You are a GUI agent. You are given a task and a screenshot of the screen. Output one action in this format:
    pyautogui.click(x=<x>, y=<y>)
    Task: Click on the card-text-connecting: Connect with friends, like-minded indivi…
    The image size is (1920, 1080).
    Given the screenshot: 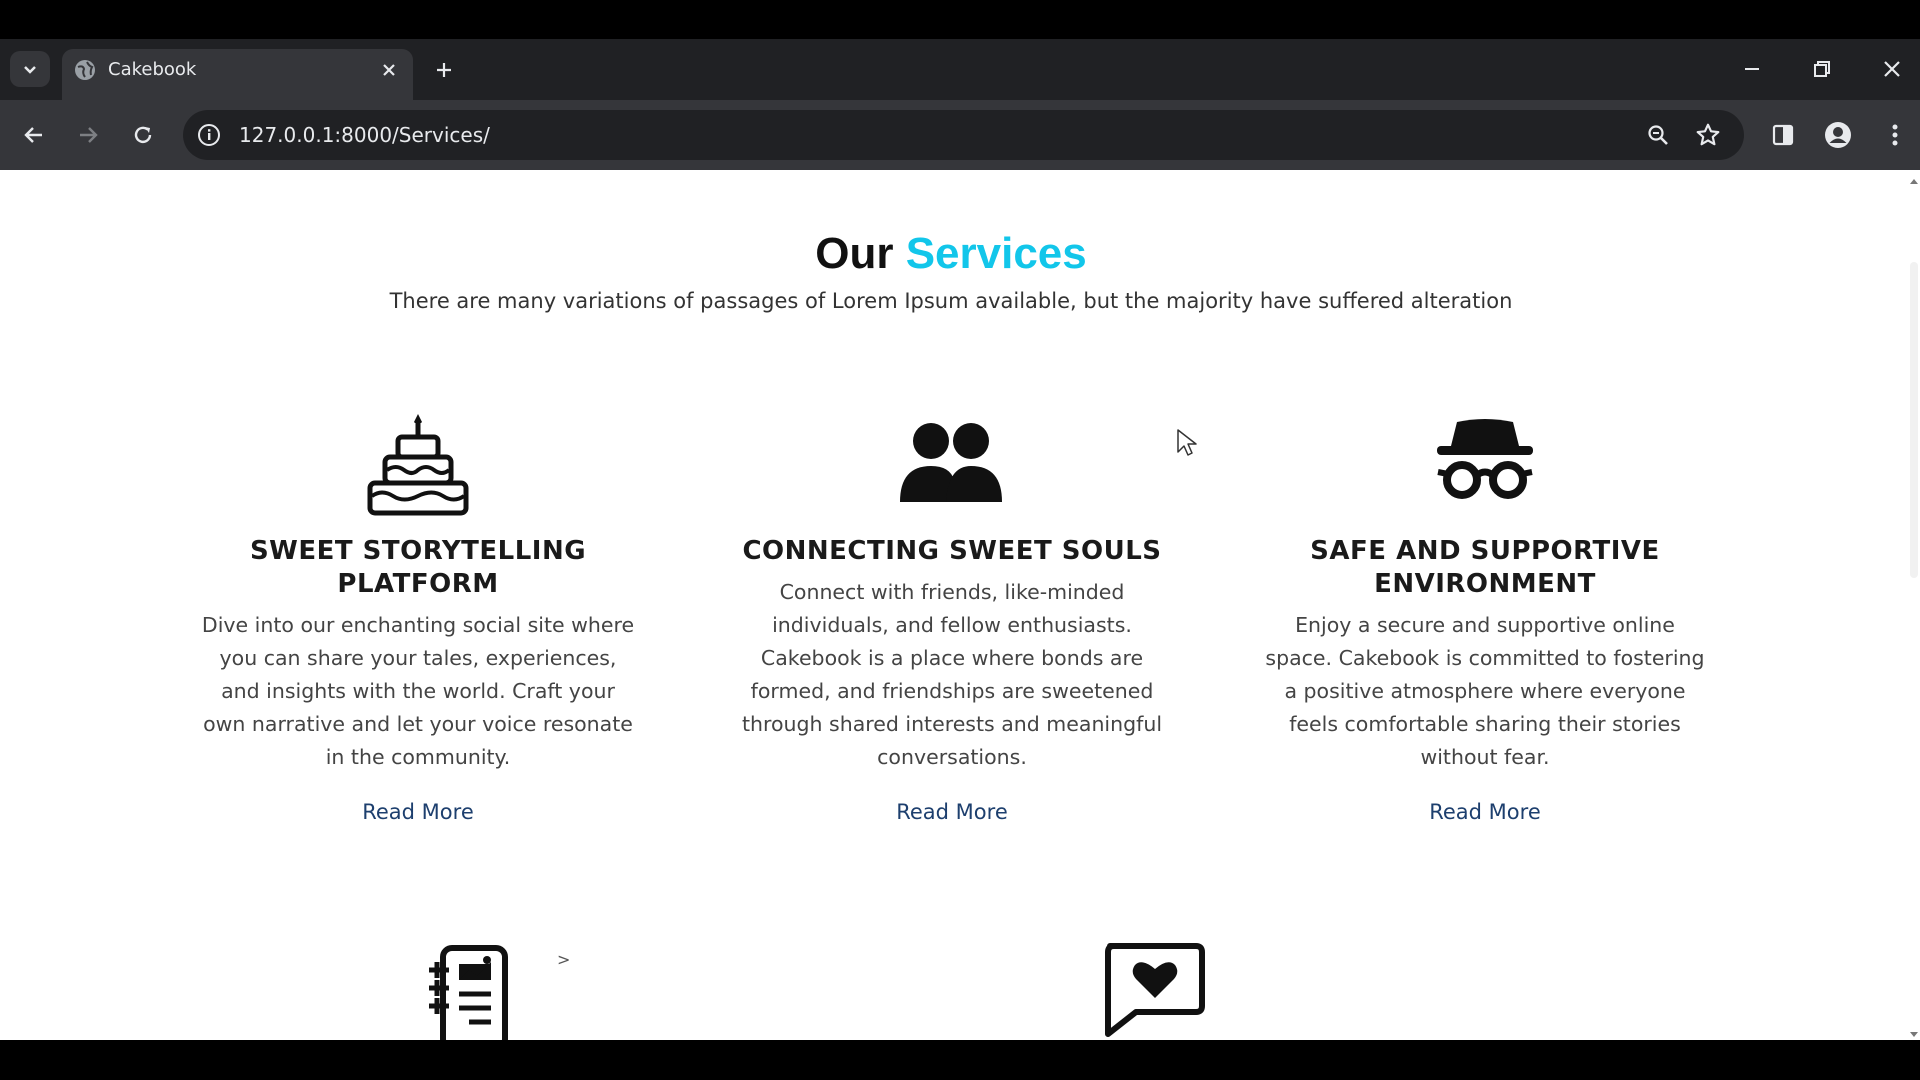 What is the action you would take?
    pyautogui.click(x=952, y=674)
    